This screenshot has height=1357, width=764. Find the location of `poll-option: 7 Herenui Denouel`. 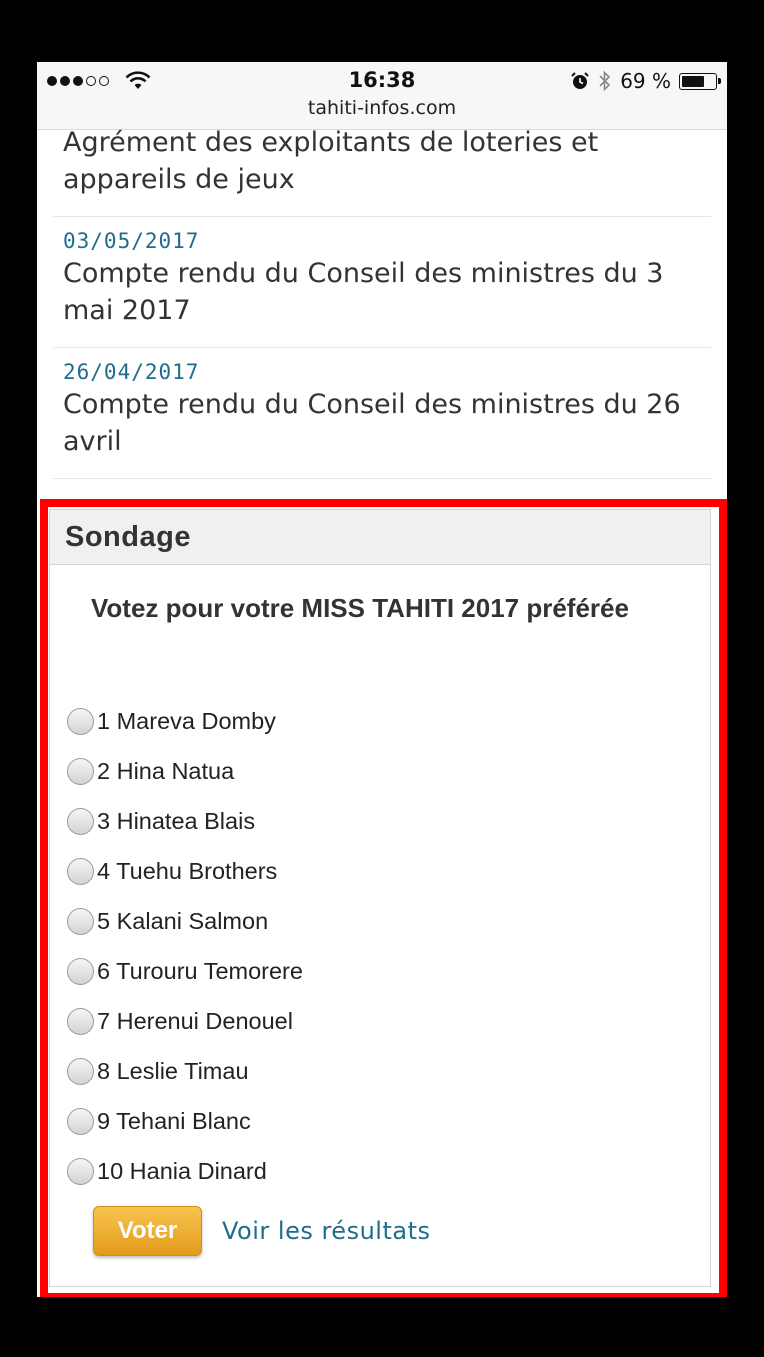

poll-option: 7 Herenui Denouel is located at coordinates (185, 1021).